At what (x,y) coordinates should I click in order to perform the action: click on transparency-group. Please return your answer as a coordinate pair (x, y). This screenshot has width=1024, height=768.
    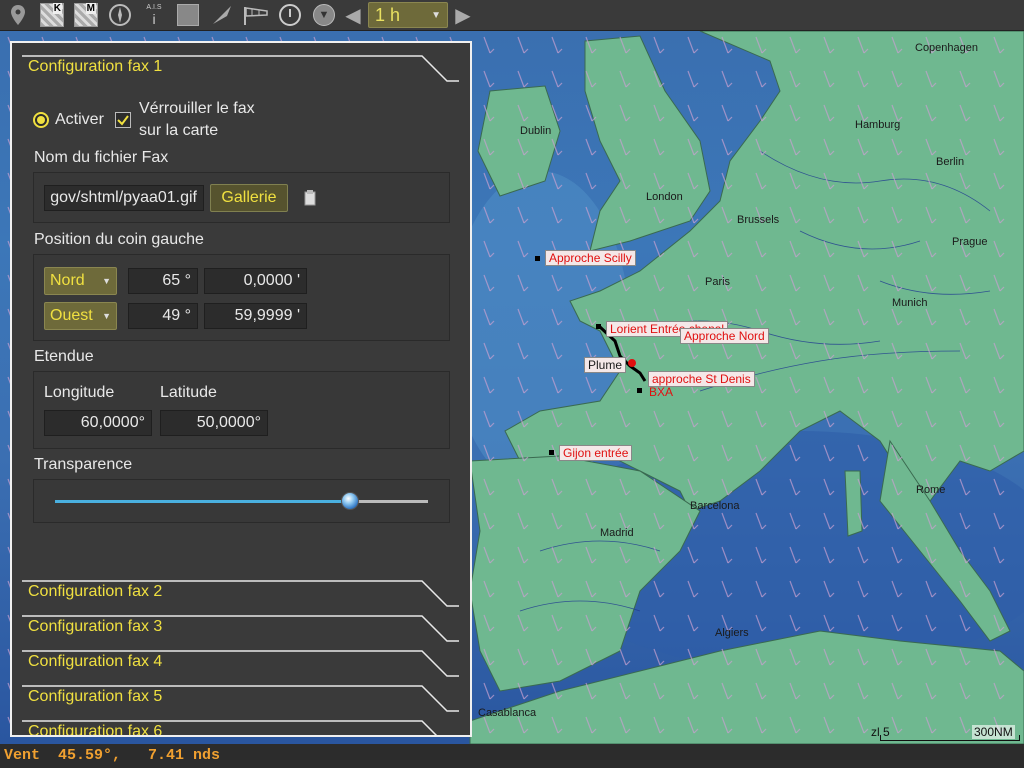
    Looking at the image, I should click on (241, 501).